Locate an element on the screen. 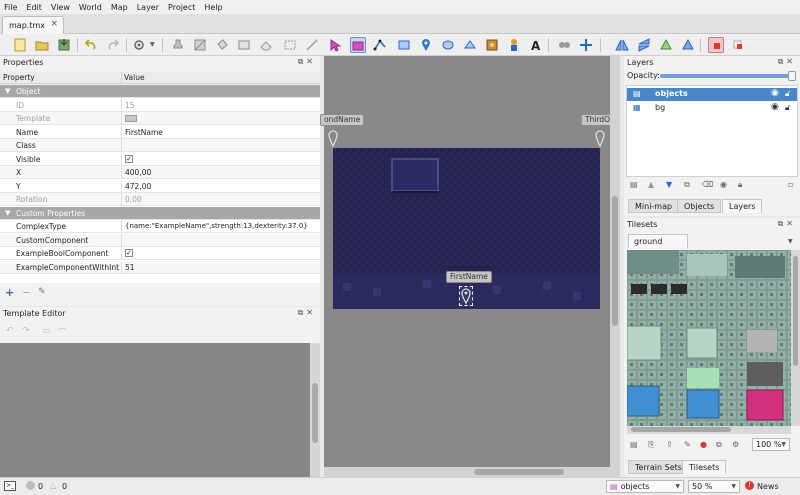 Image resolution: width=800 pixels, height=495 pixels. tab-tilesets: Tilesets is located at coordinates (704, 467).